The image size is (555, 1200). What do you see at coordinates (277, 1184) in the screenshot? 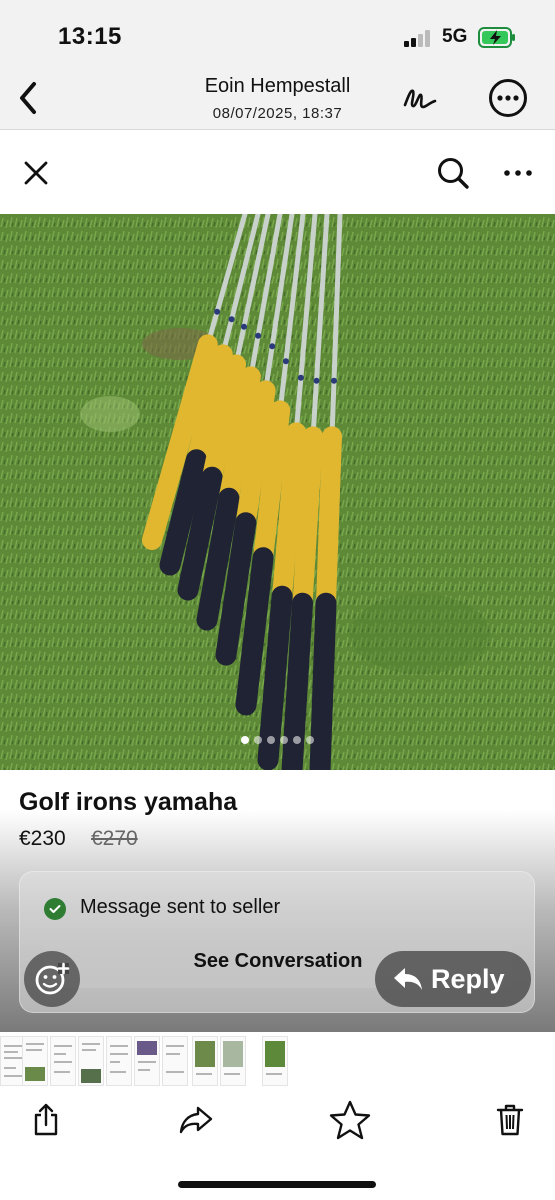
I see `home-indicator` at bounding box center [277, 1184].